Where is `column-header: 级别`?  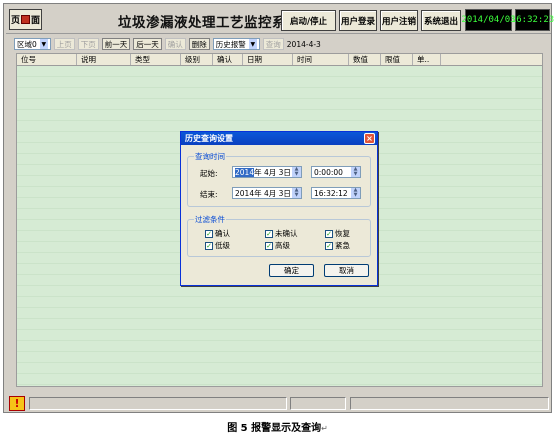
column-header: 级别 is located at coordinates (197, 59).